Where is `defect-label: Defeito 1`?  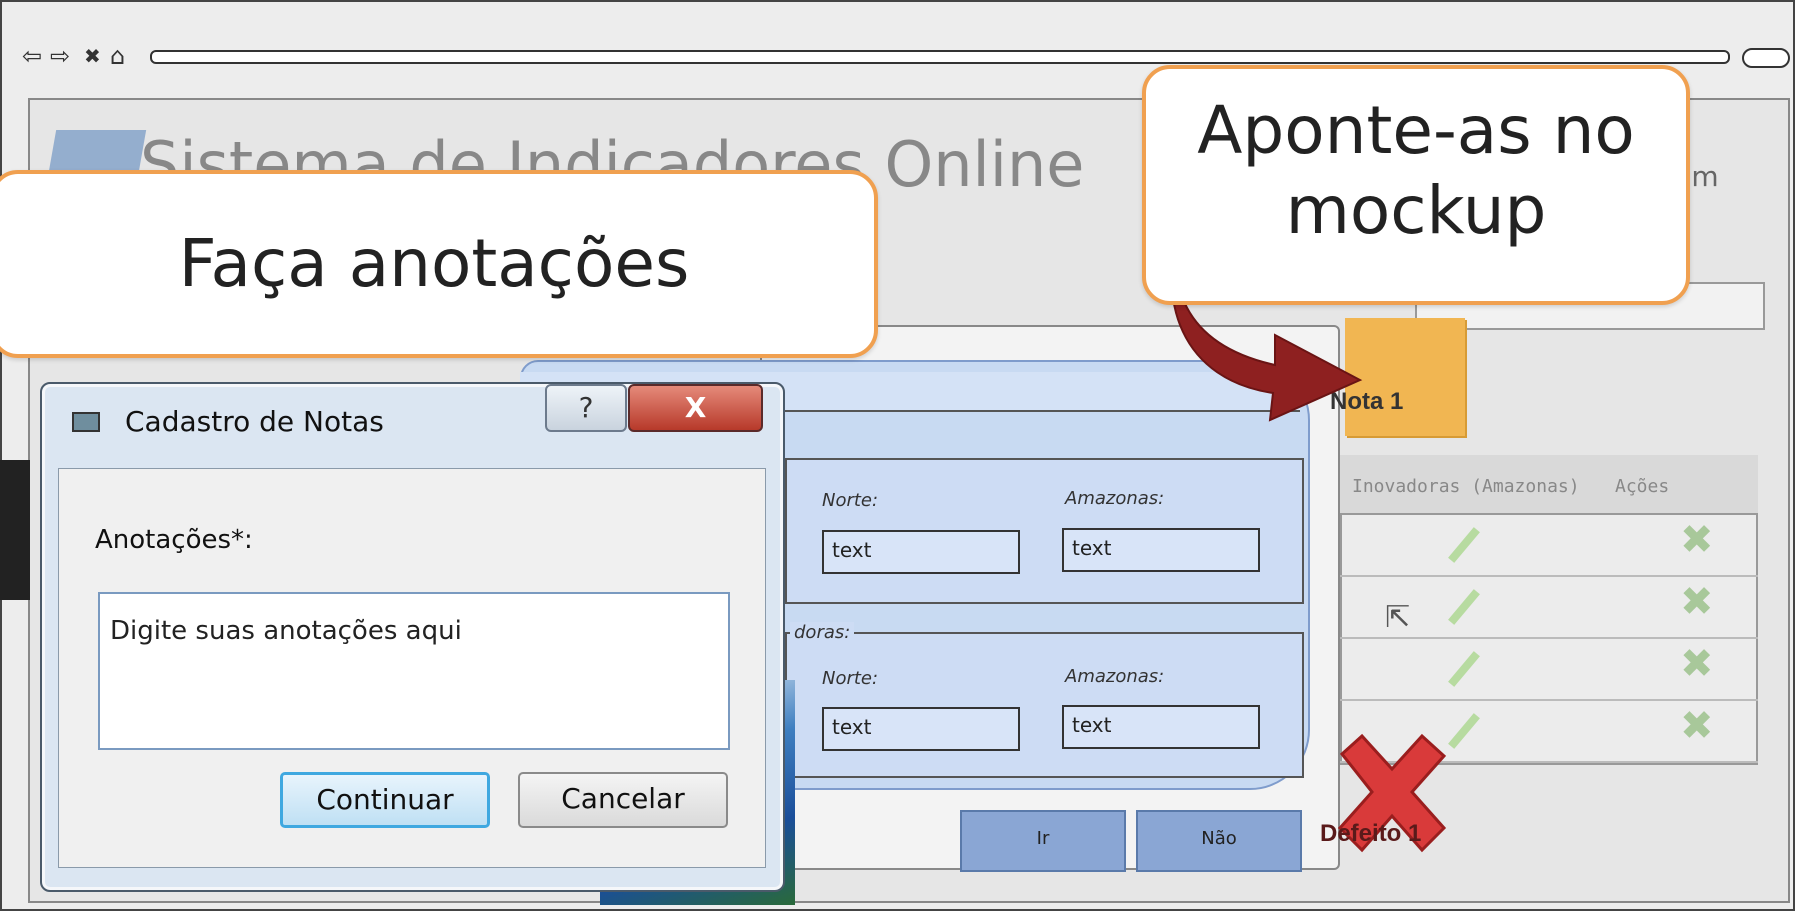
defect-label: Defeito 1 is located at coordinates (1371, 833).